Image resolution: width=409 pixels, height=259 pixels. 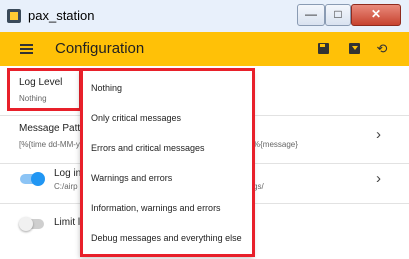 What do you see at coordinates (100, 48) in the screenshot?
I see `page-title: Configuration` at bounding box center [100, 48].